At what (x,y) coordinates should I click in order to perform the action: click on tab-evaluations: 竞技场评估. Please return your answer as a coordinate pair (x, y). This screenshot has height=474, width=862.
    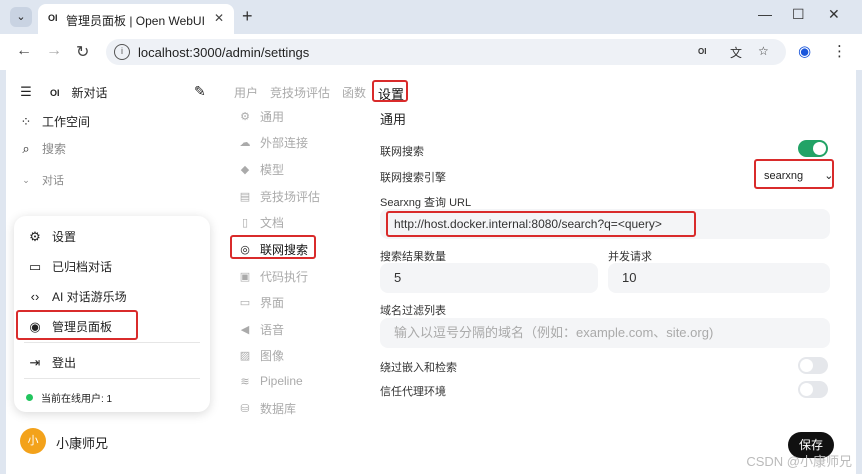
    Looking at the image, I should click on (300, 93).